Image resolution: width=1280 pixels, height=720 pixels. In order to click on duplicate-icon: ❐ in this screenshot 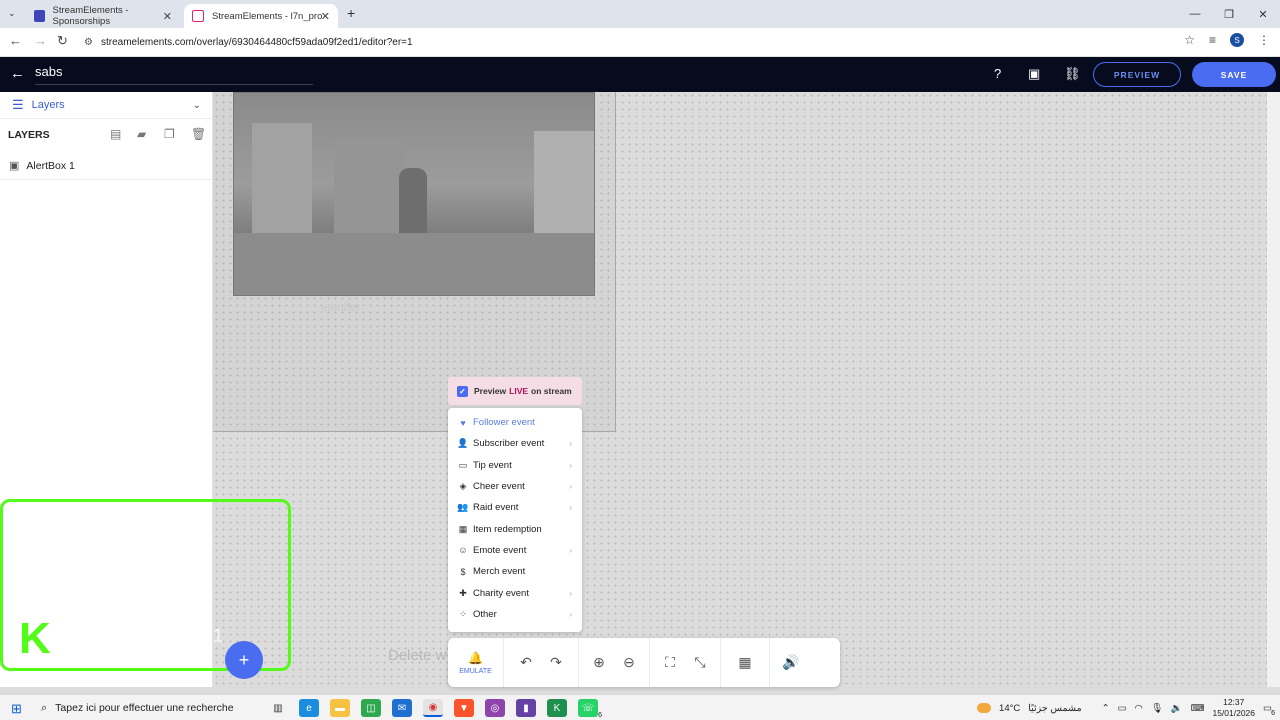, I will do `click(169, 134)`.